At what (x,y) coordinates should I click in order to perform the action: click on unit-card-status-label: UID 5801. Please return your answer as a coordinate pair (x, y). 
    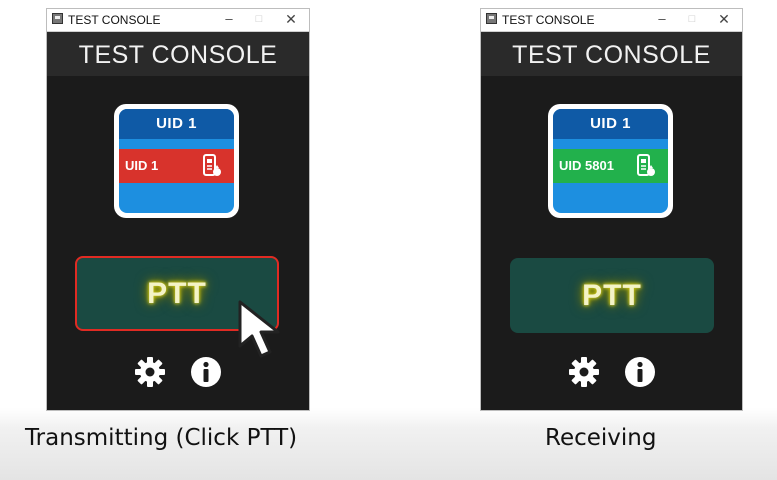
    Looking at the image, I should click on (586, 165).